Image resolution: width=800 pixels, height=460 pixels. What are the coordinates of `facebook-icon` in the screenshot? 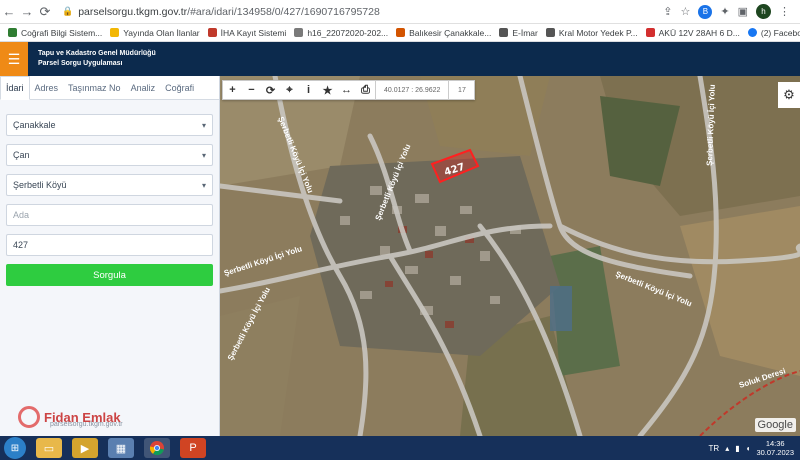 It's located at (752, 32).